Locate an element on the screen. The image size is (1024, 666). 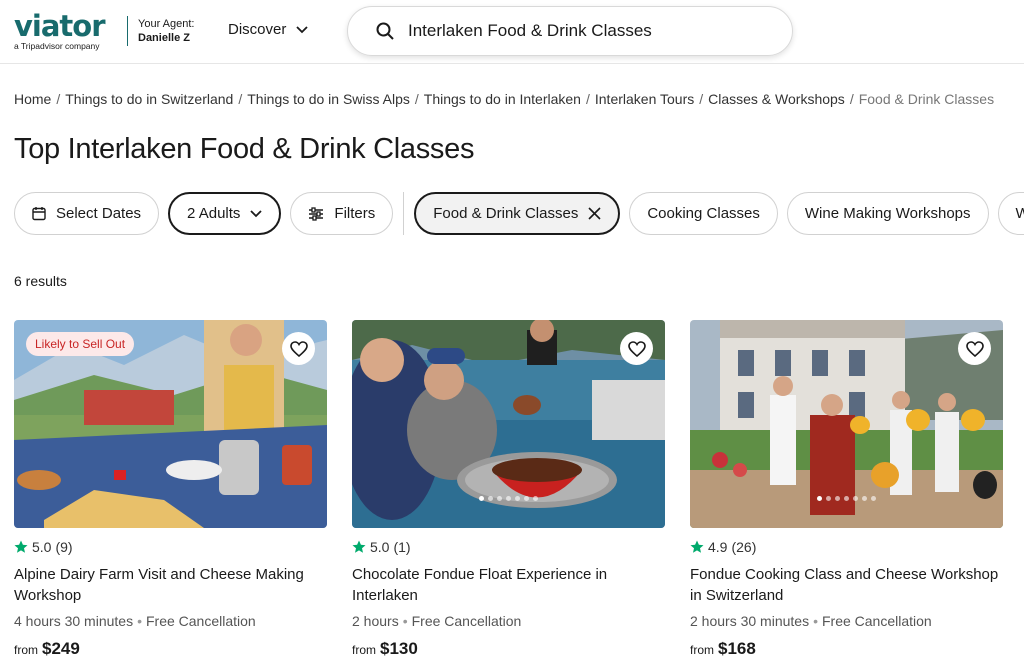
discover-menu: Discover is located at coordinates (268, 29).